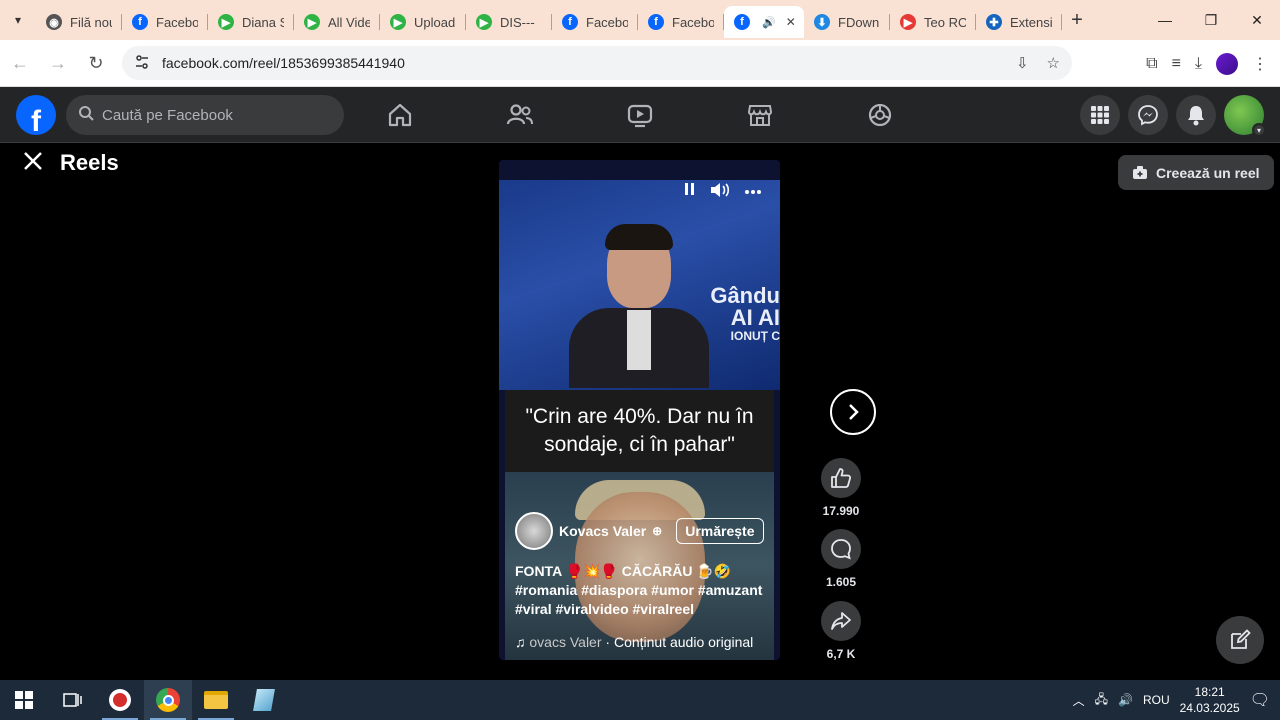 The image size is (1280, 720). I want to click on clock: 18:21 24.03.2025, so click(1210, 700).